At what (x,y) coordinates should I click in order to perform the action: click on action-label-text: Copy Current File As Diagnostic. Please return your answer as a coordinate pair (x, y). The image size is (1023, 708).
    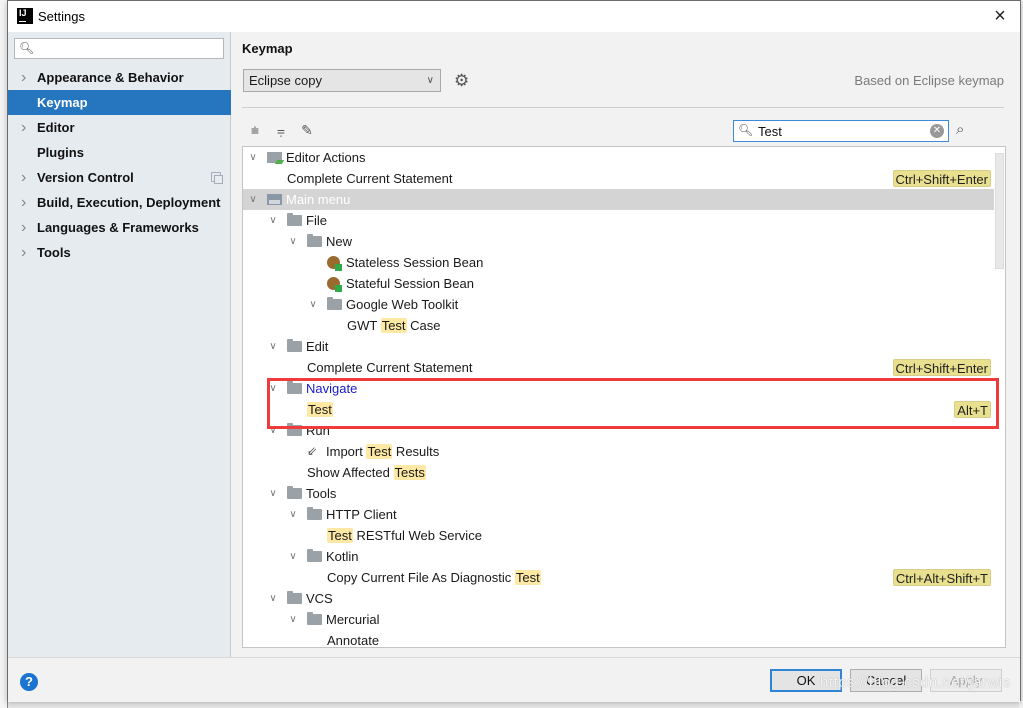
    Looking at the image, I should click on (421, 577).